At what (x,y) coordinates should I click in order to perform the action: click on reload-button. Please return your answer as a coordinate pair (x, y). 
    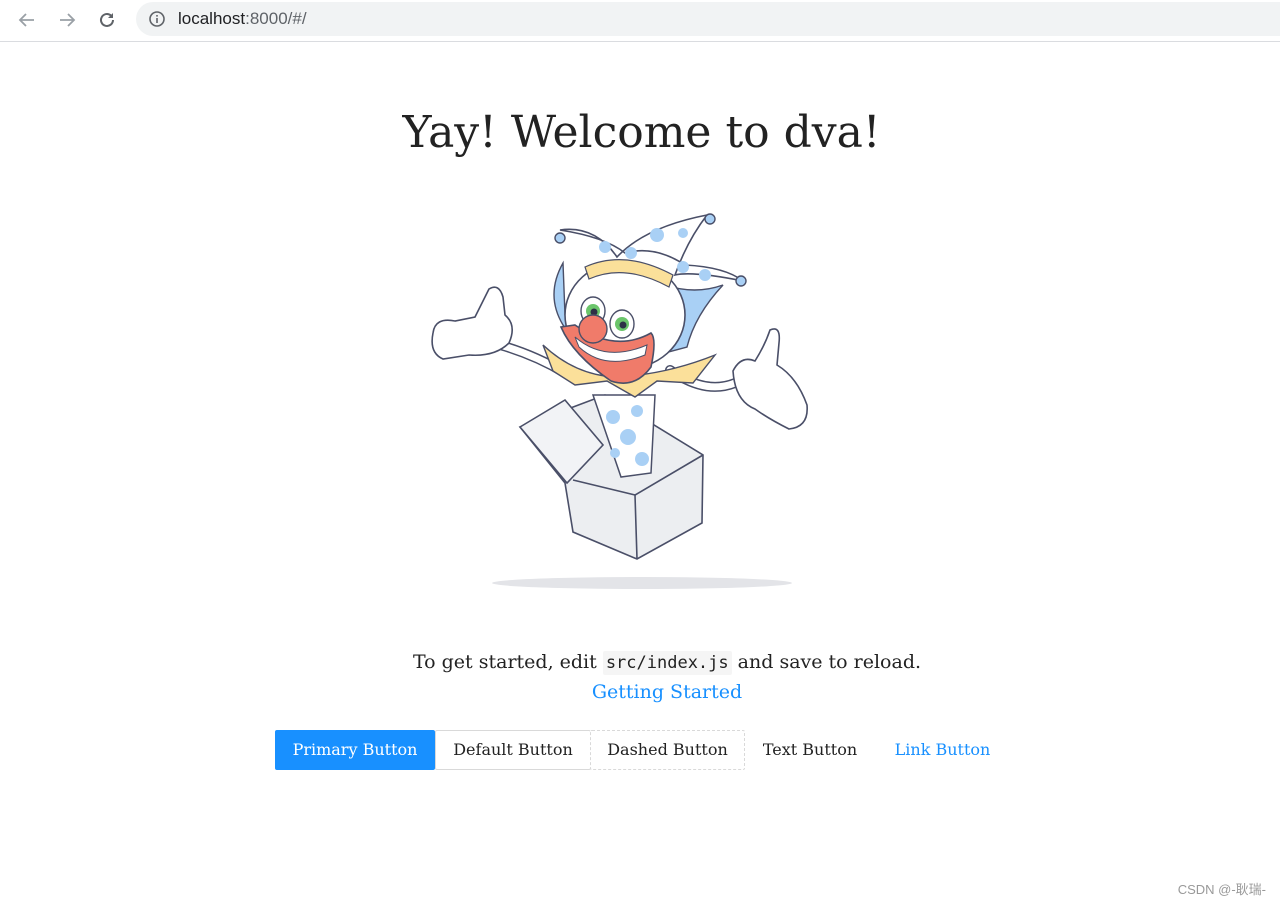
    Looking at the image, I should click on (107, 20).